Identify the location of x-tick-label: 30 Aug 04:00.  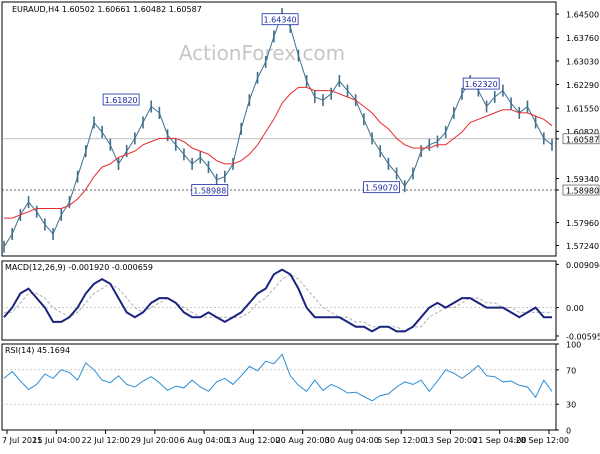
(352, 440).